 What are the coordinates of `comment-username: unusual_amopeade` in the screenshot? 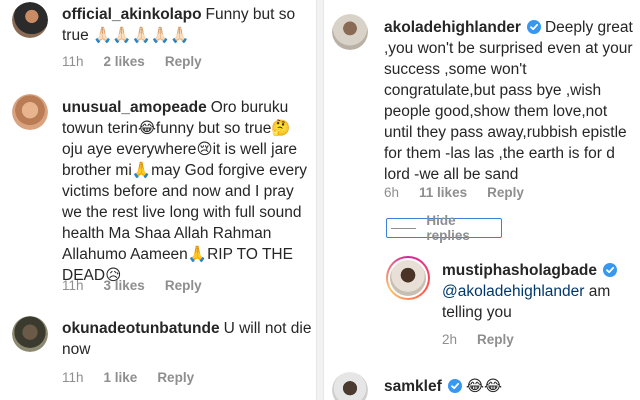 It's located at (134, 107).